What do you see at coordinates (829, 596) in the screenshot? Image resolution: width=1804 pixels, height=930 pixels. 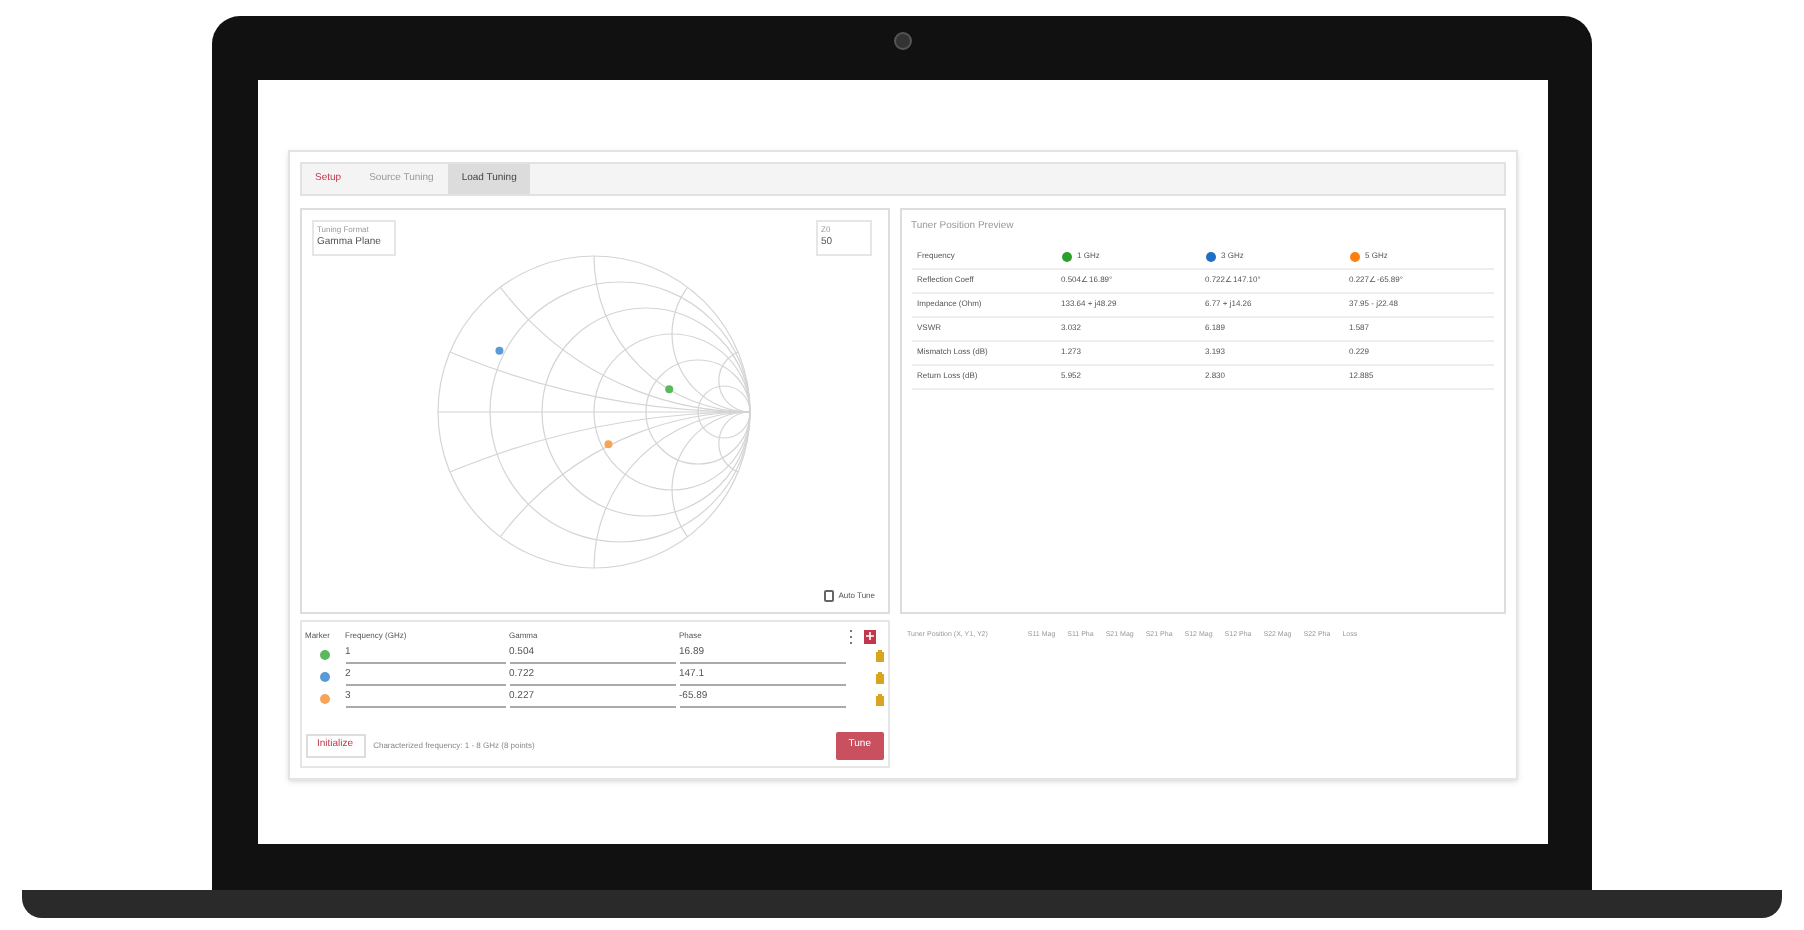 I see `auto-tune-checkbox` at bounding box center [829, 596].